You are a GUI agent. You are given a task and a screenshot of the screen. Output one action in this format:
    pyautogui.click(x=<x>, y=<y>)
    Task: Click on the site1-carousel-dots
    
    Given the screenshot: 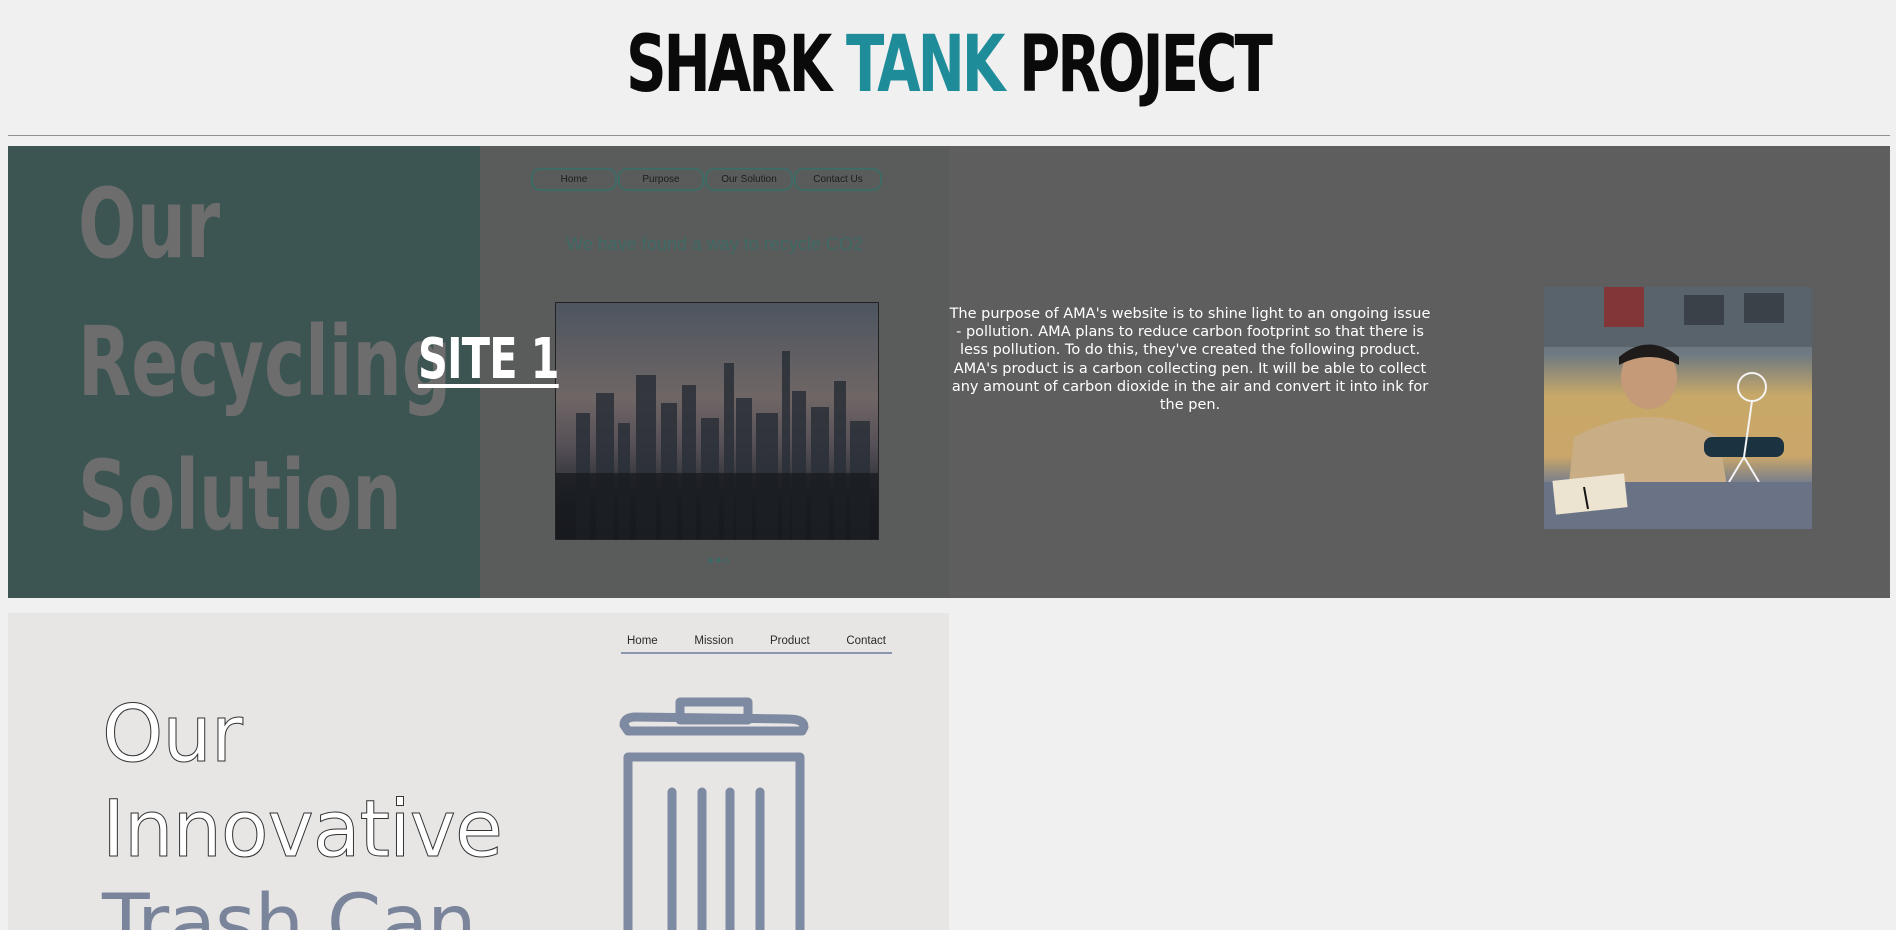 What is the action you would take?
    pyautogui.click(x=718, y=560)
    